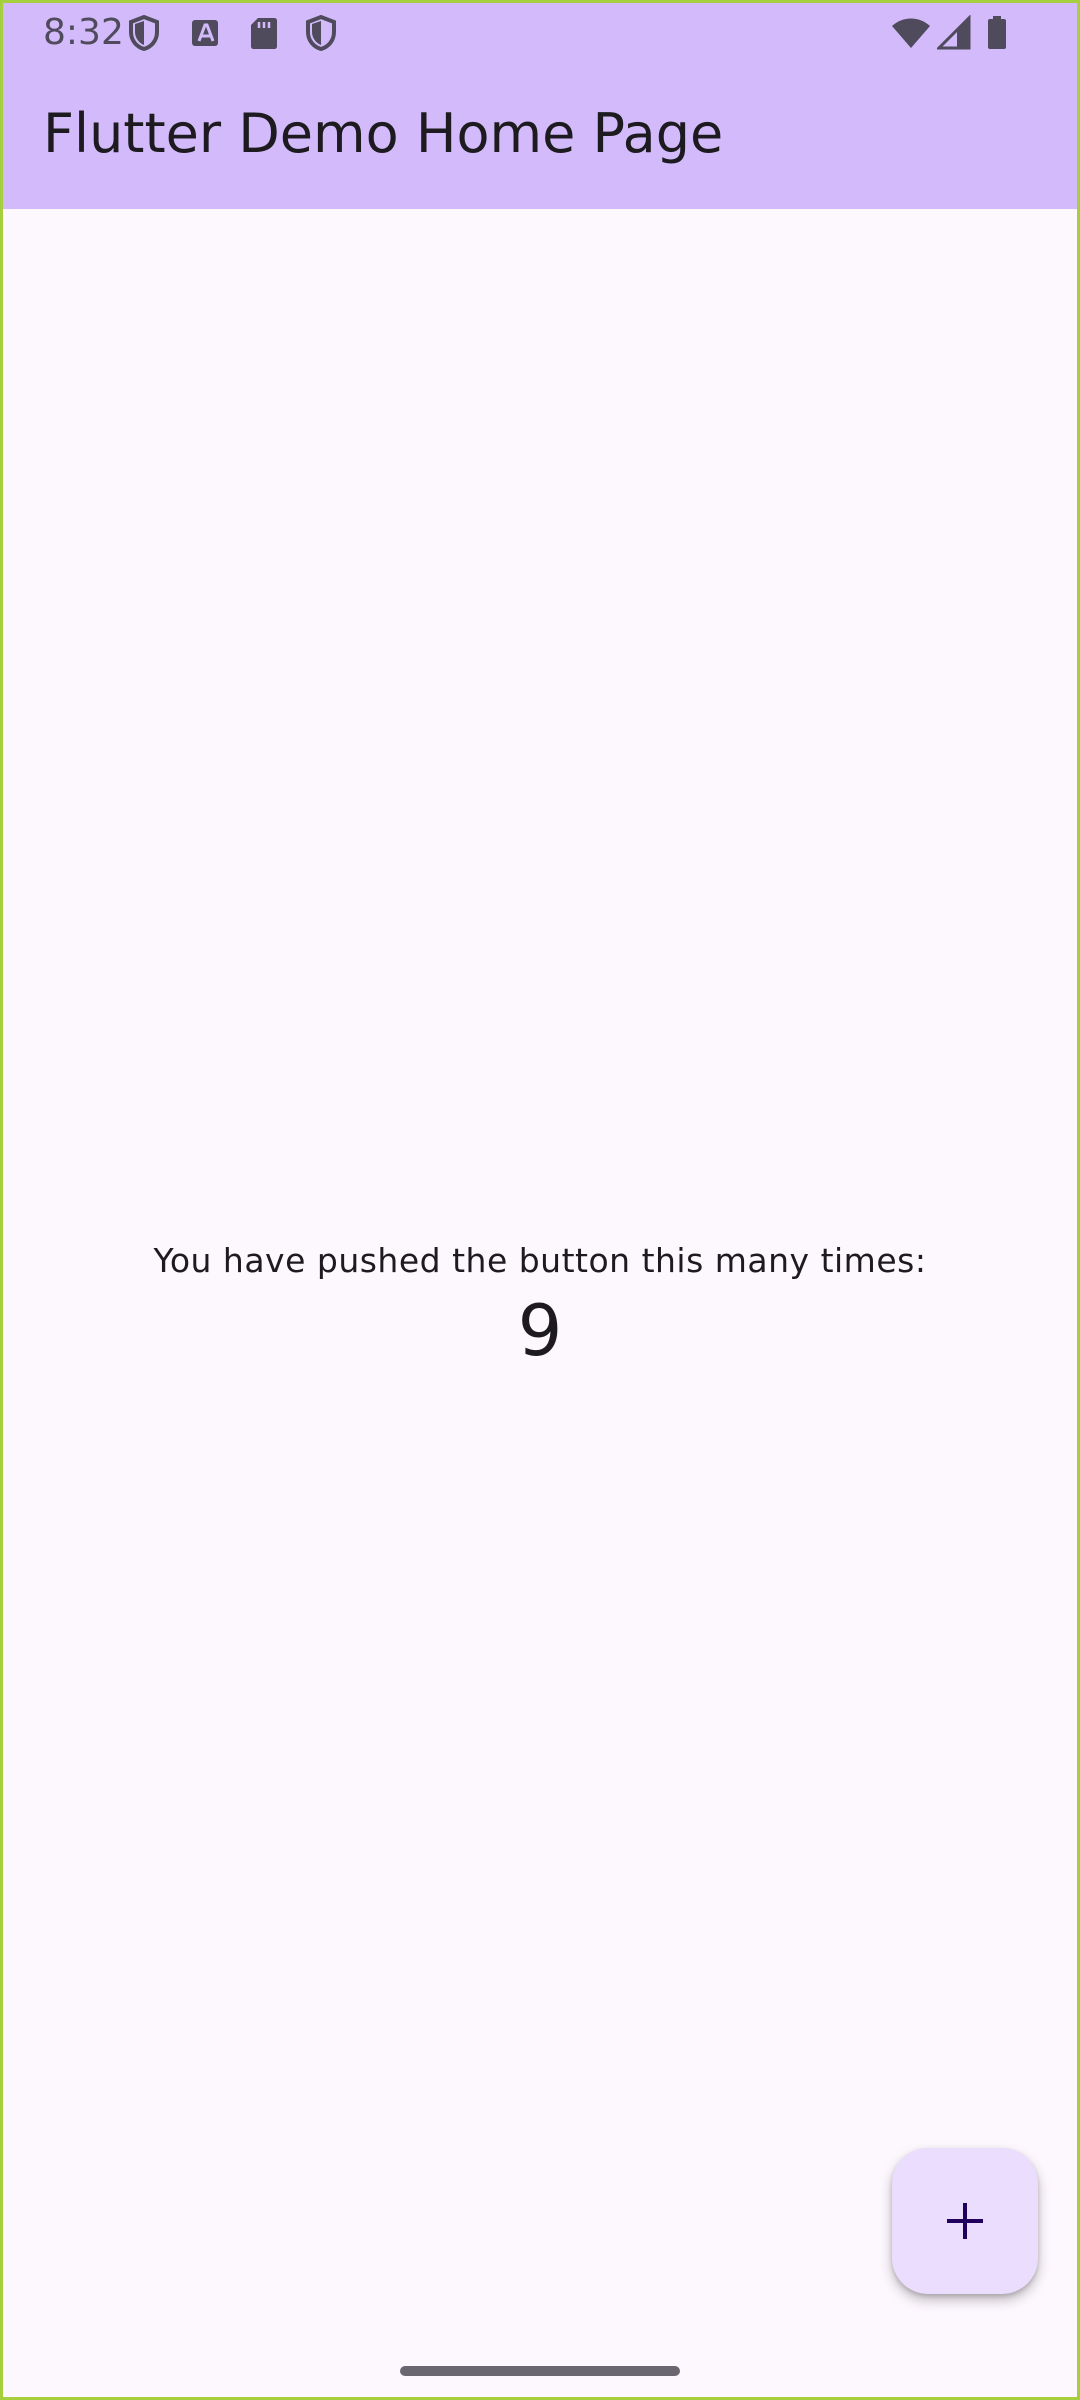  What do you see at coordinates (953, 32) in the screenshot?
I see `cellular-signal-icon` at bounding box center [953, 32].